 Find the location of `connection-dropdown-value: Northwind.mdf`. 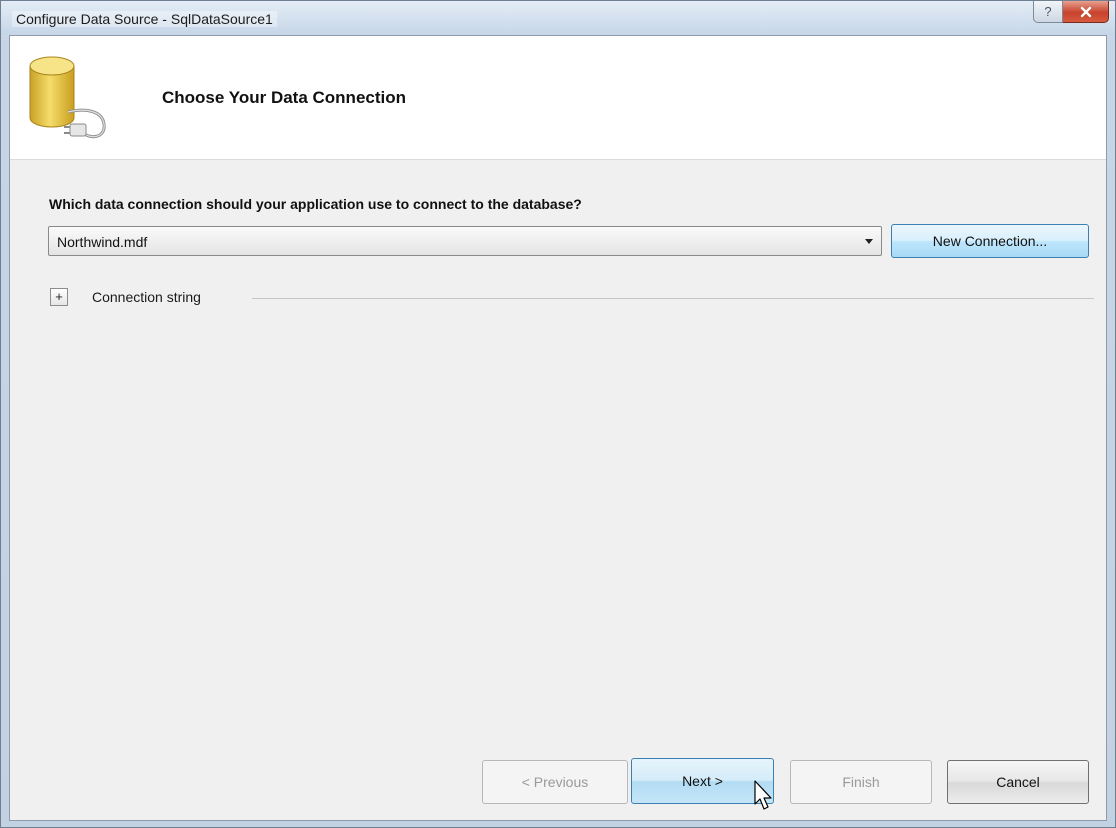

connection-dropdown-value: Northwind.mdf is located at coordinates (102, 242).